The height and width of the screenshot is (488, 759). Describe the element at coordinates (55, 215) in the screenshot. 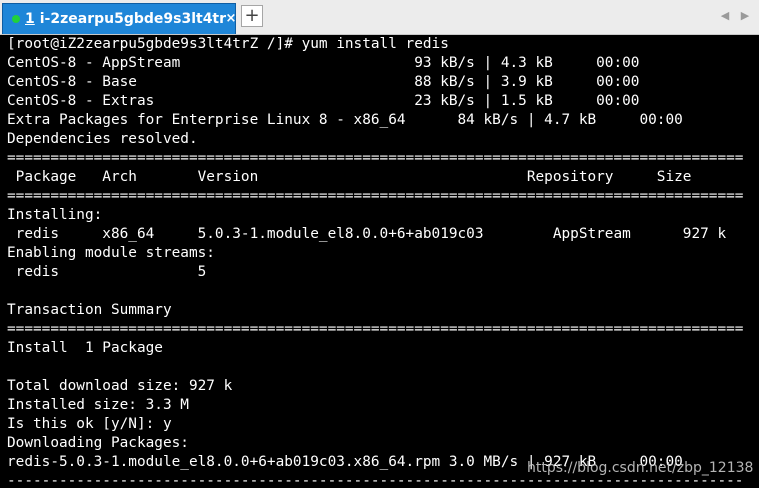

I see `terminal-line: Installing:` at that location.